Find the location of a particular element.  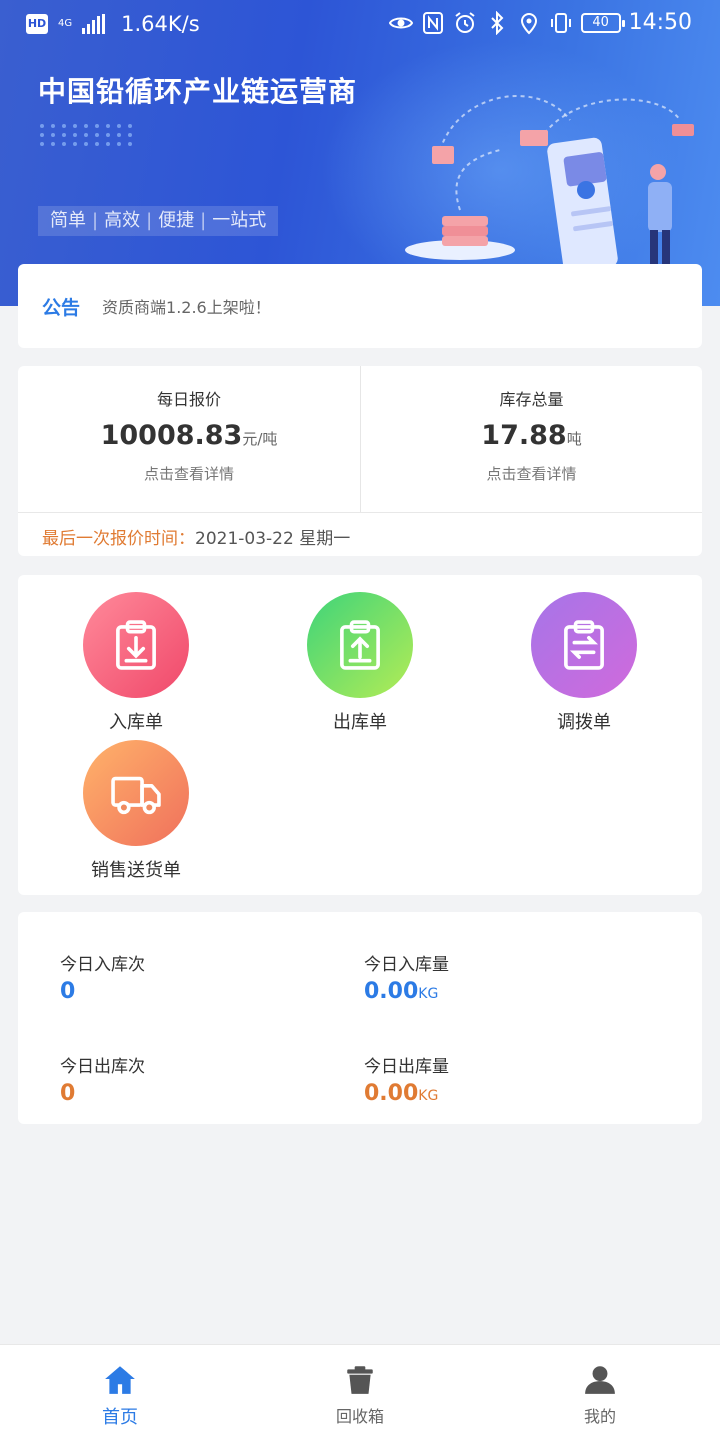

daily-price-unit: 元/吨 is located at coordinates (260, 439).